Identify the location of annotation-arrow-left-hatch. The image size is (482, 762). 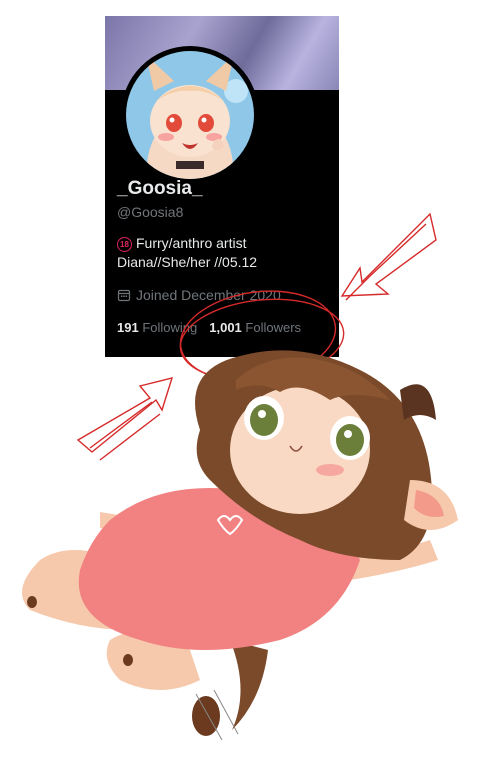
(125, 431).